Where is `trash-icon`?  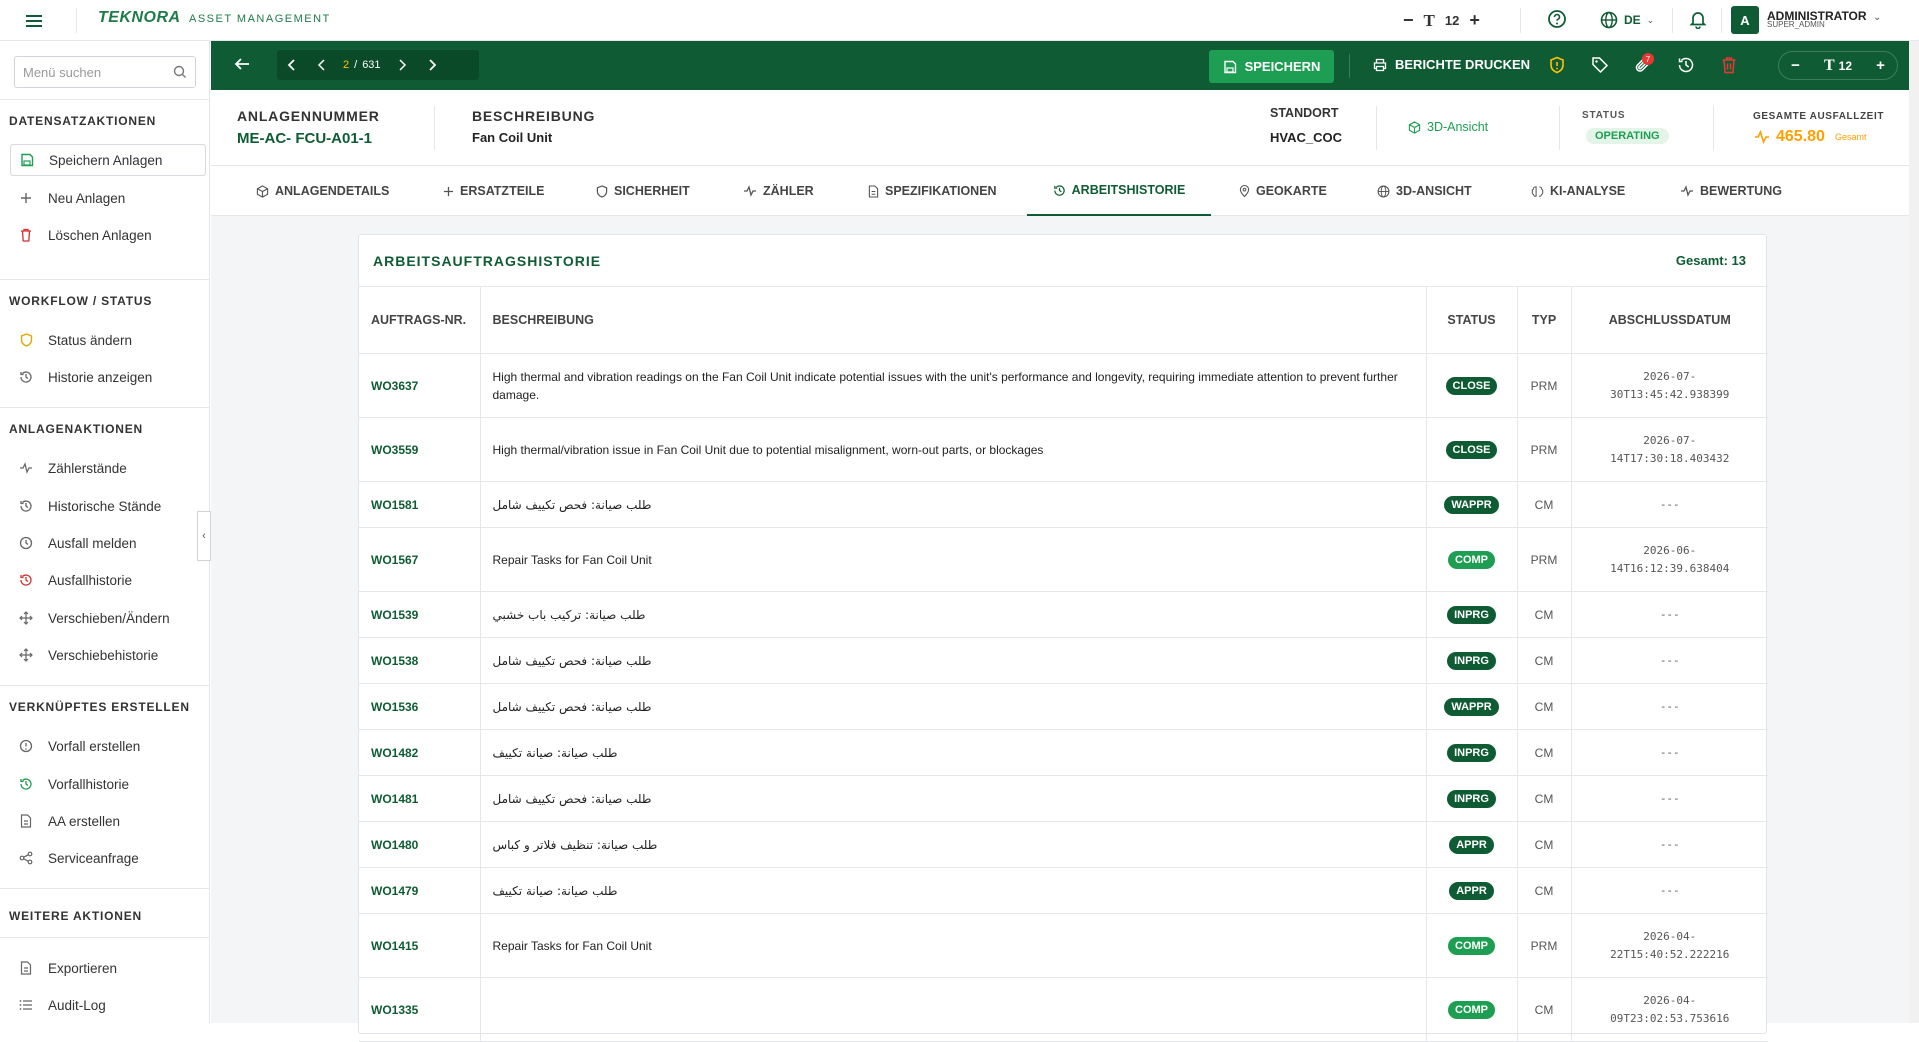
trash-icon is located at coordinates (1731, 66).